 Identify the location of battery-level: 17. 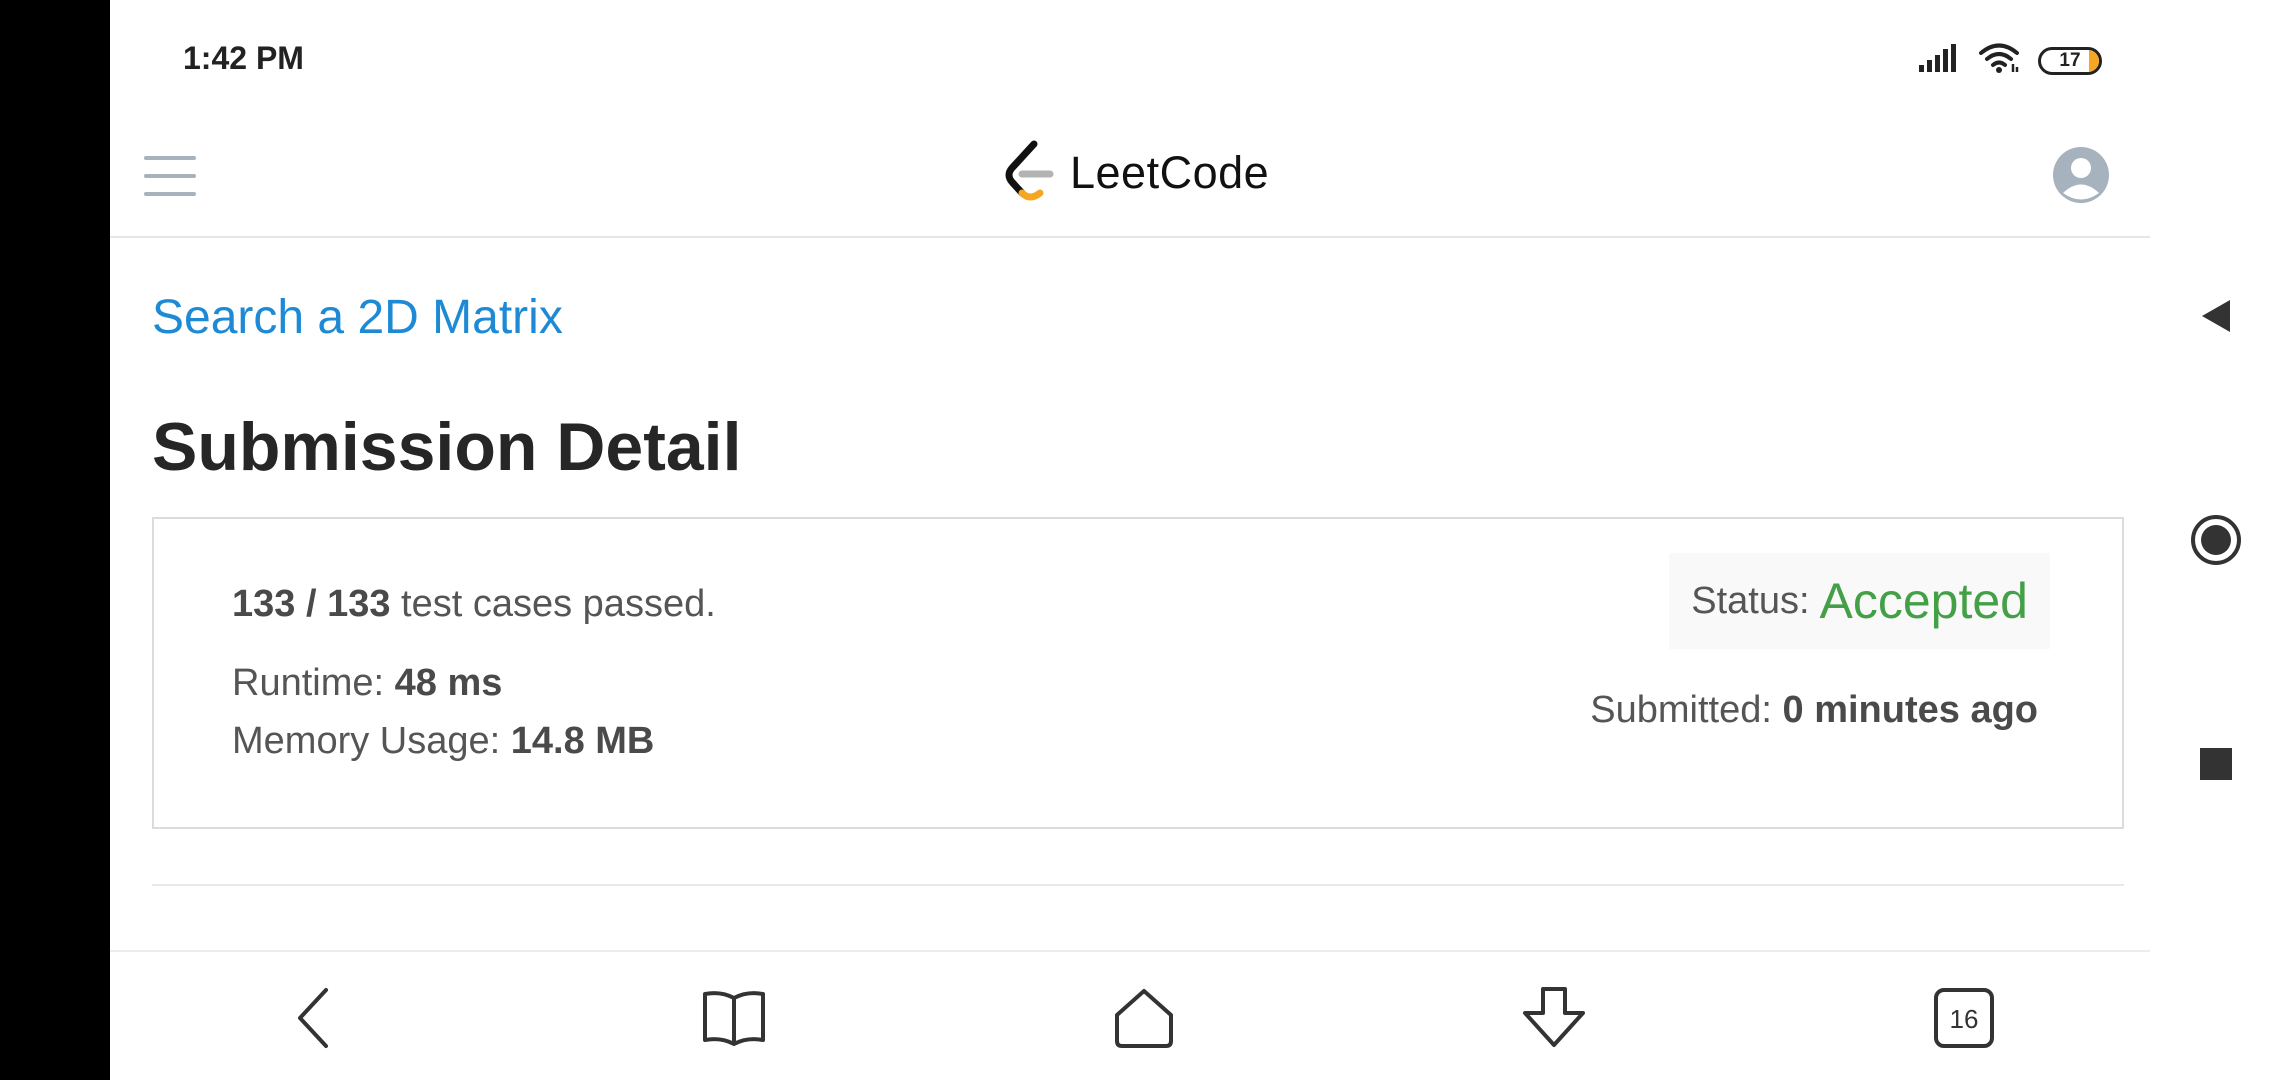
(2070, 60).